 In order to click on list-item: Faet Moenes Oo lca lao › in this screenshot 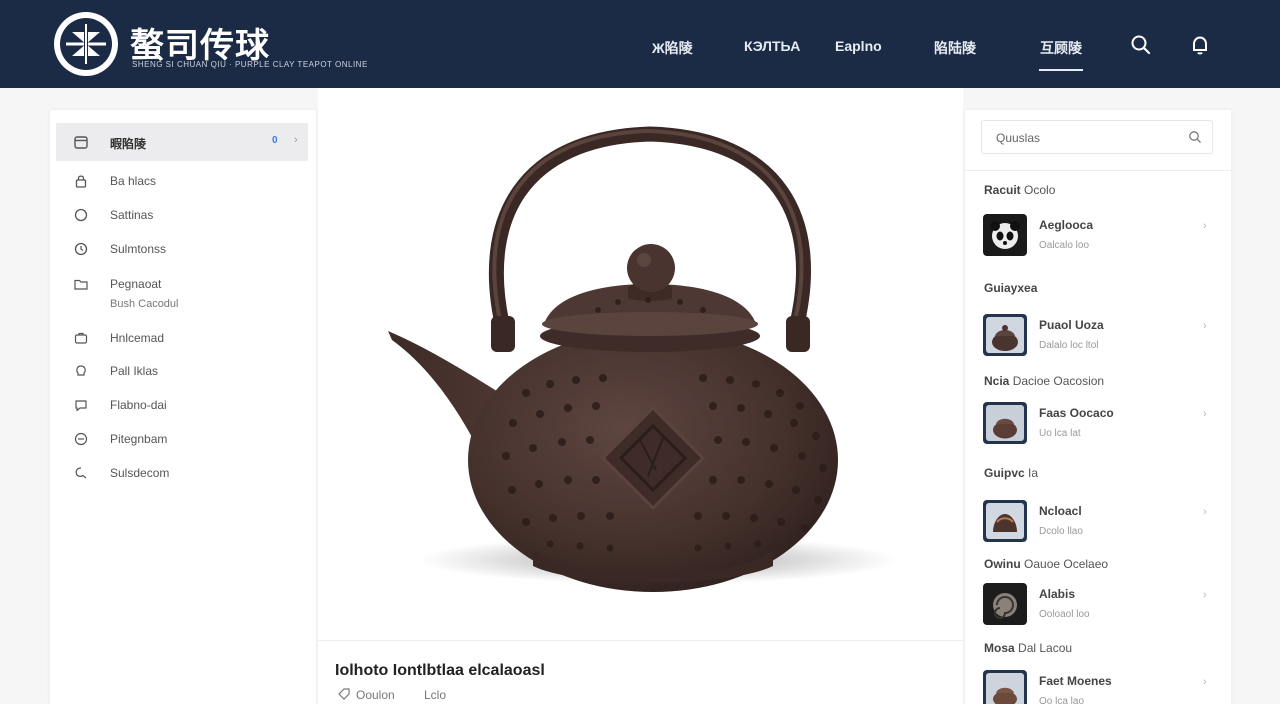, I will do `click(1101, 687)`.